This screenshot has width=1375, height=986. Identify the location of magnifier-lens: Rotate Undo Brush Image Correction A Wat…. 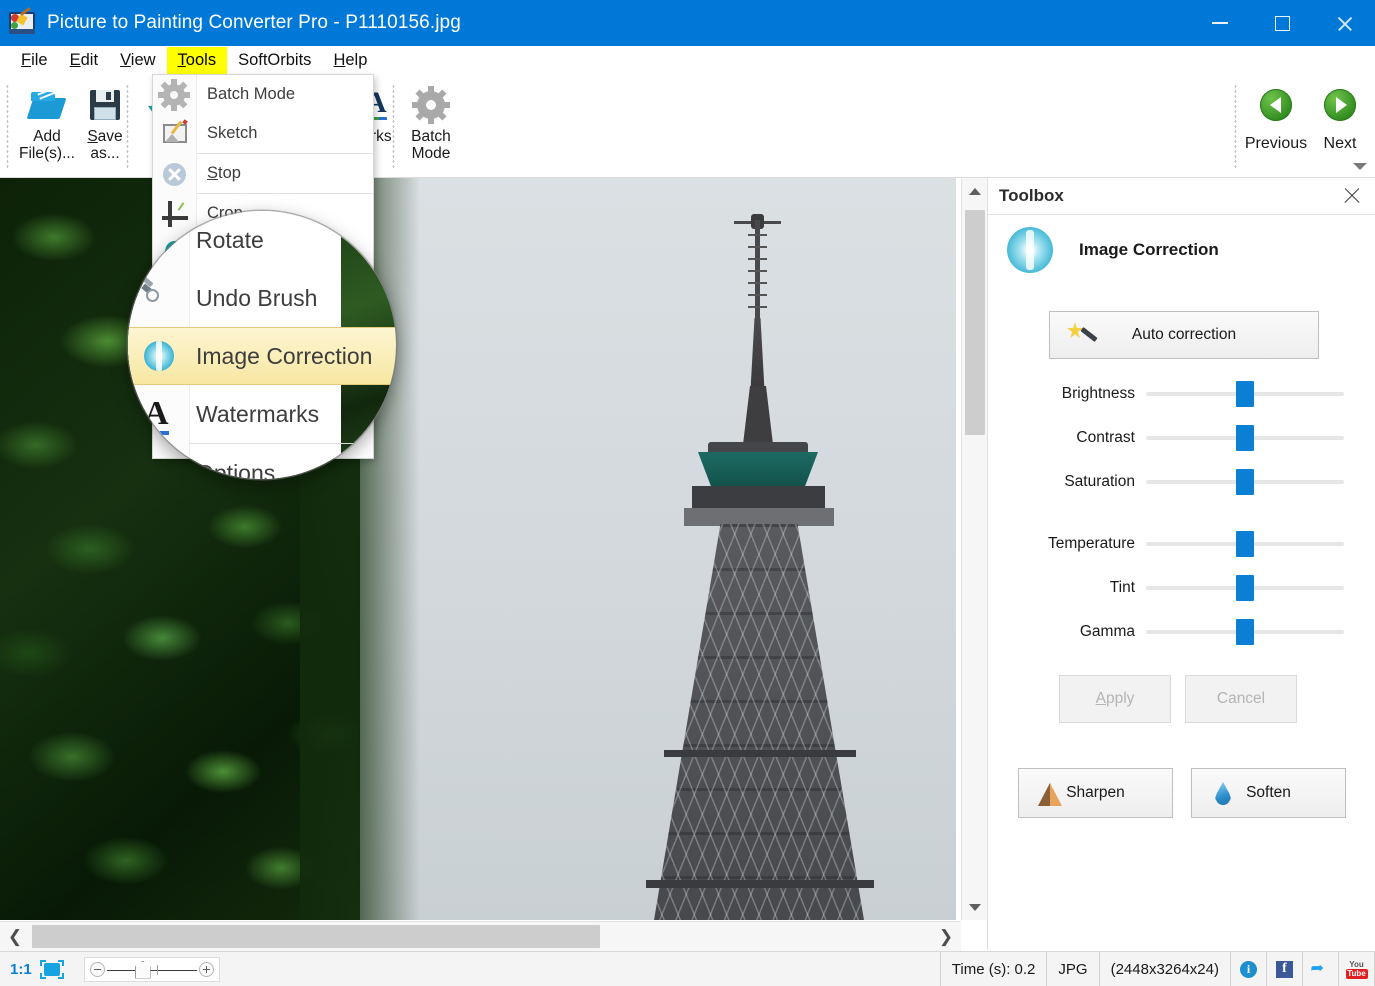
(262, 345).